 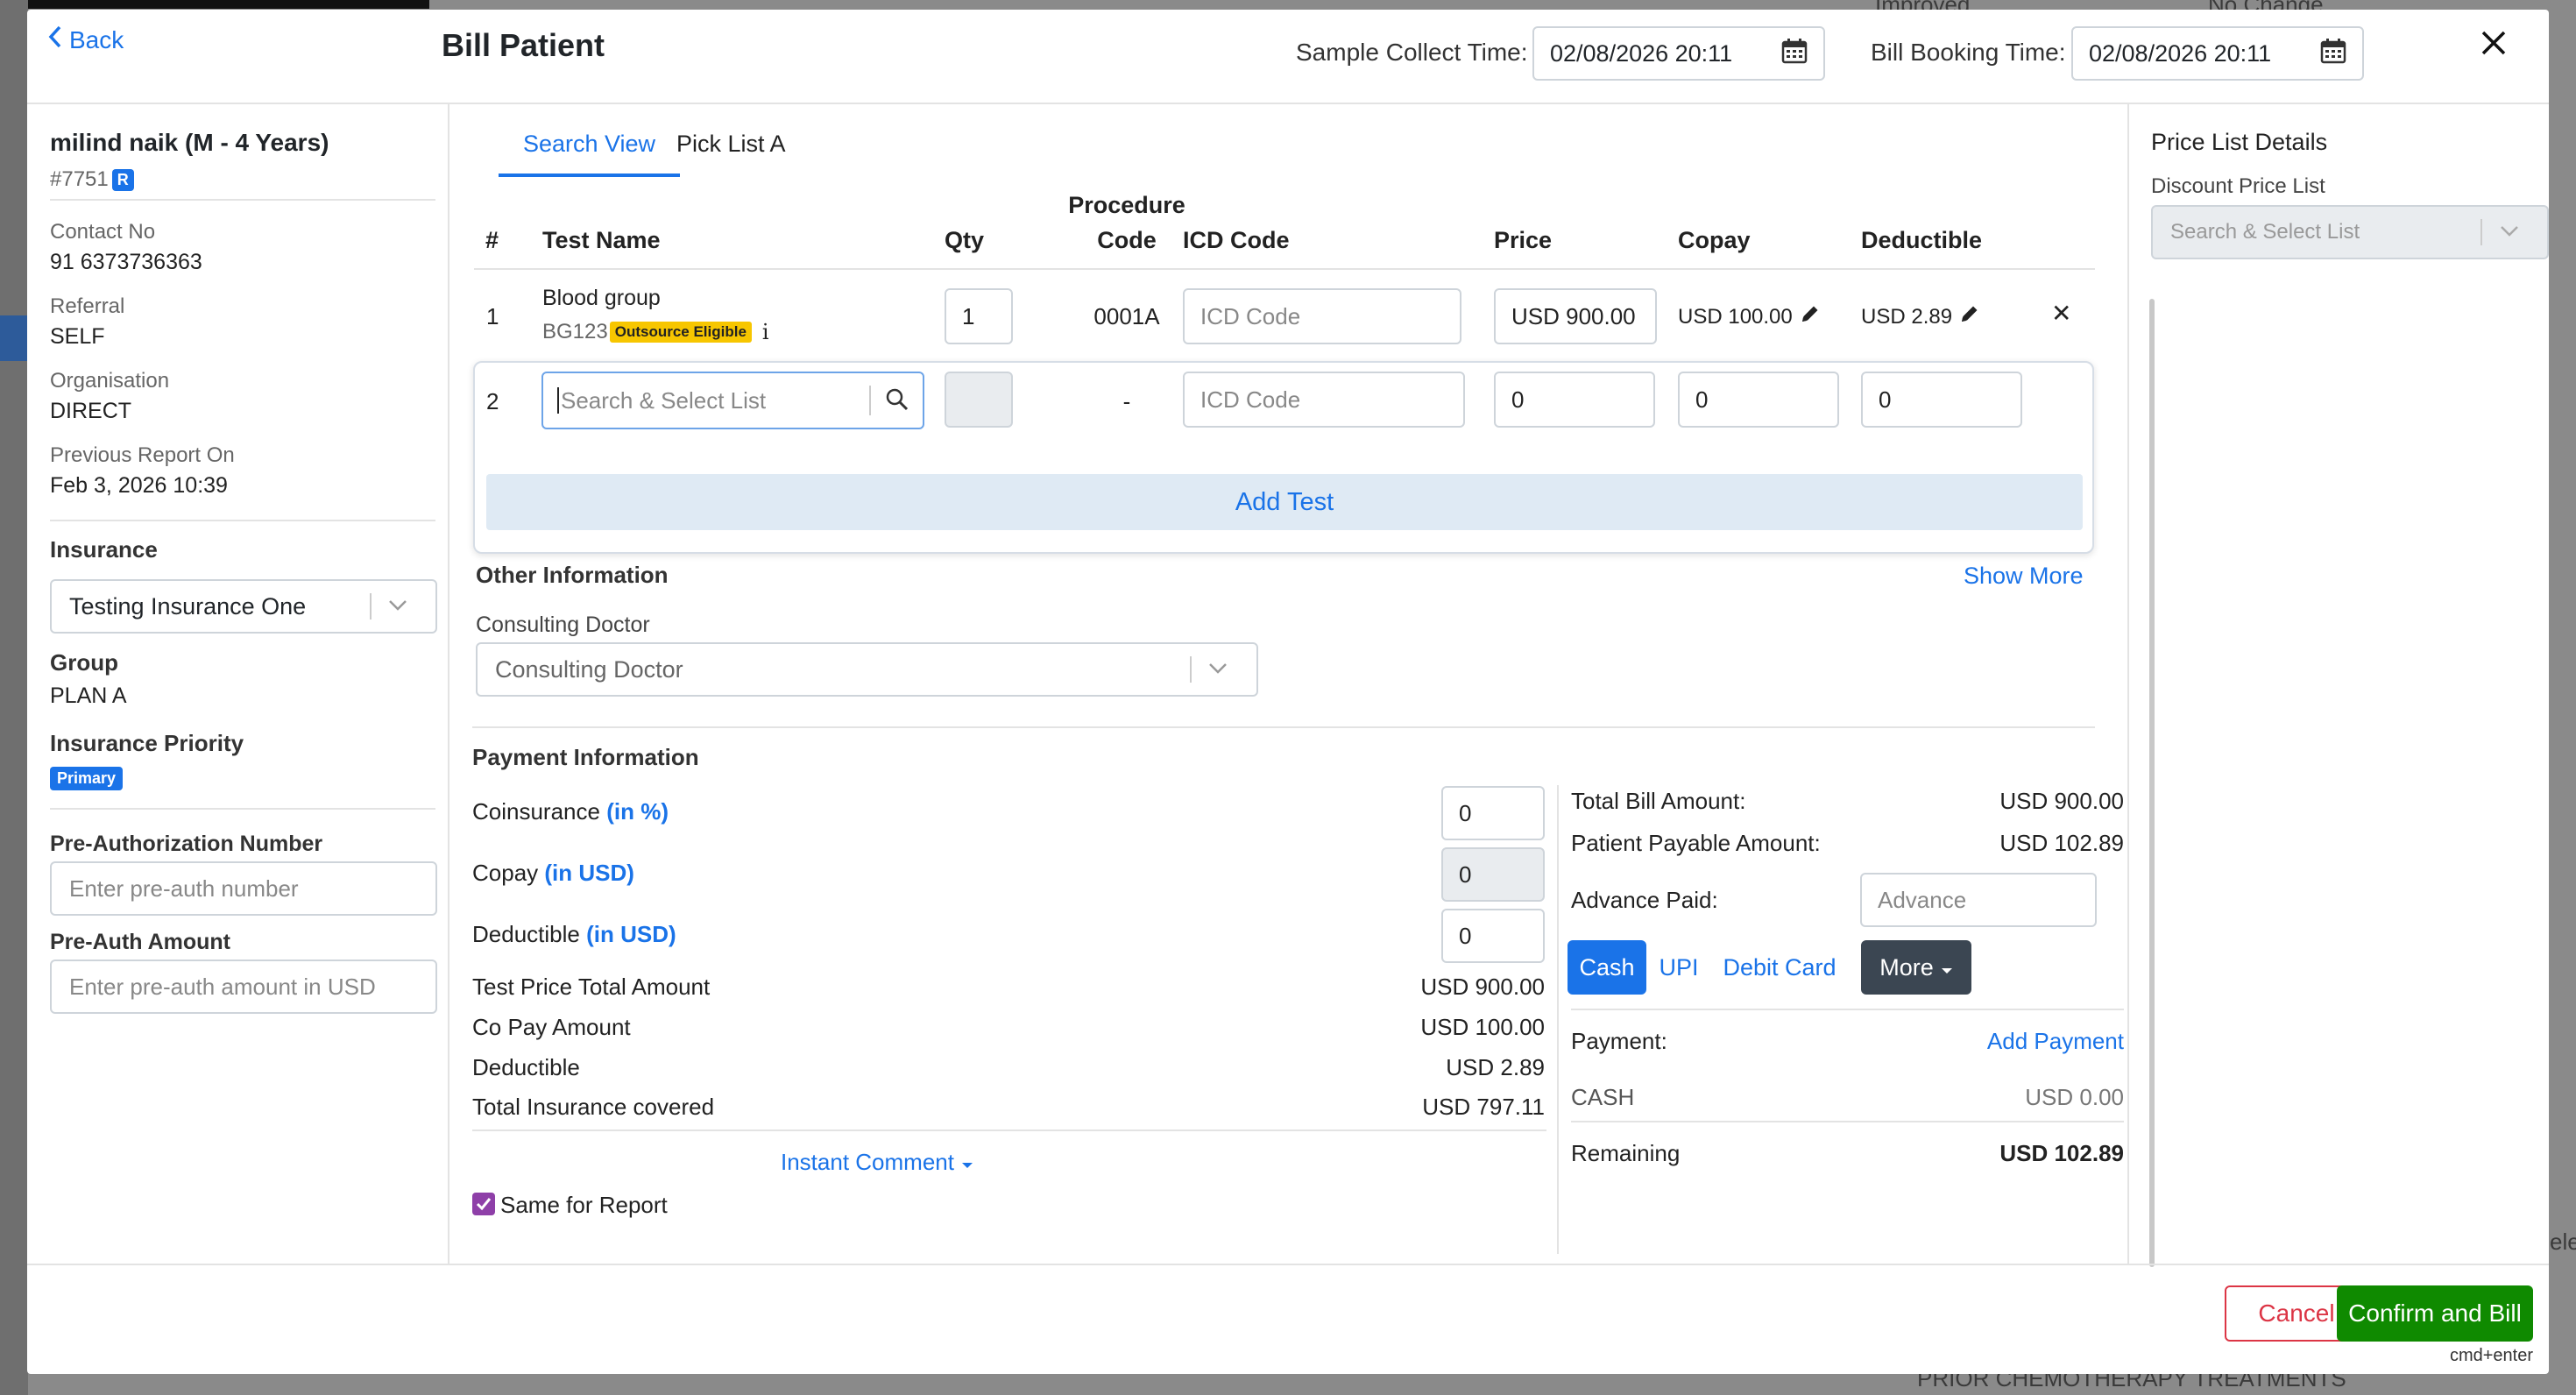 What do you see at coordinates (680, 332) in the screenshot?
I see `outsource-eligible-badge: Outsource Eligible` at bounding box center [680, 332].